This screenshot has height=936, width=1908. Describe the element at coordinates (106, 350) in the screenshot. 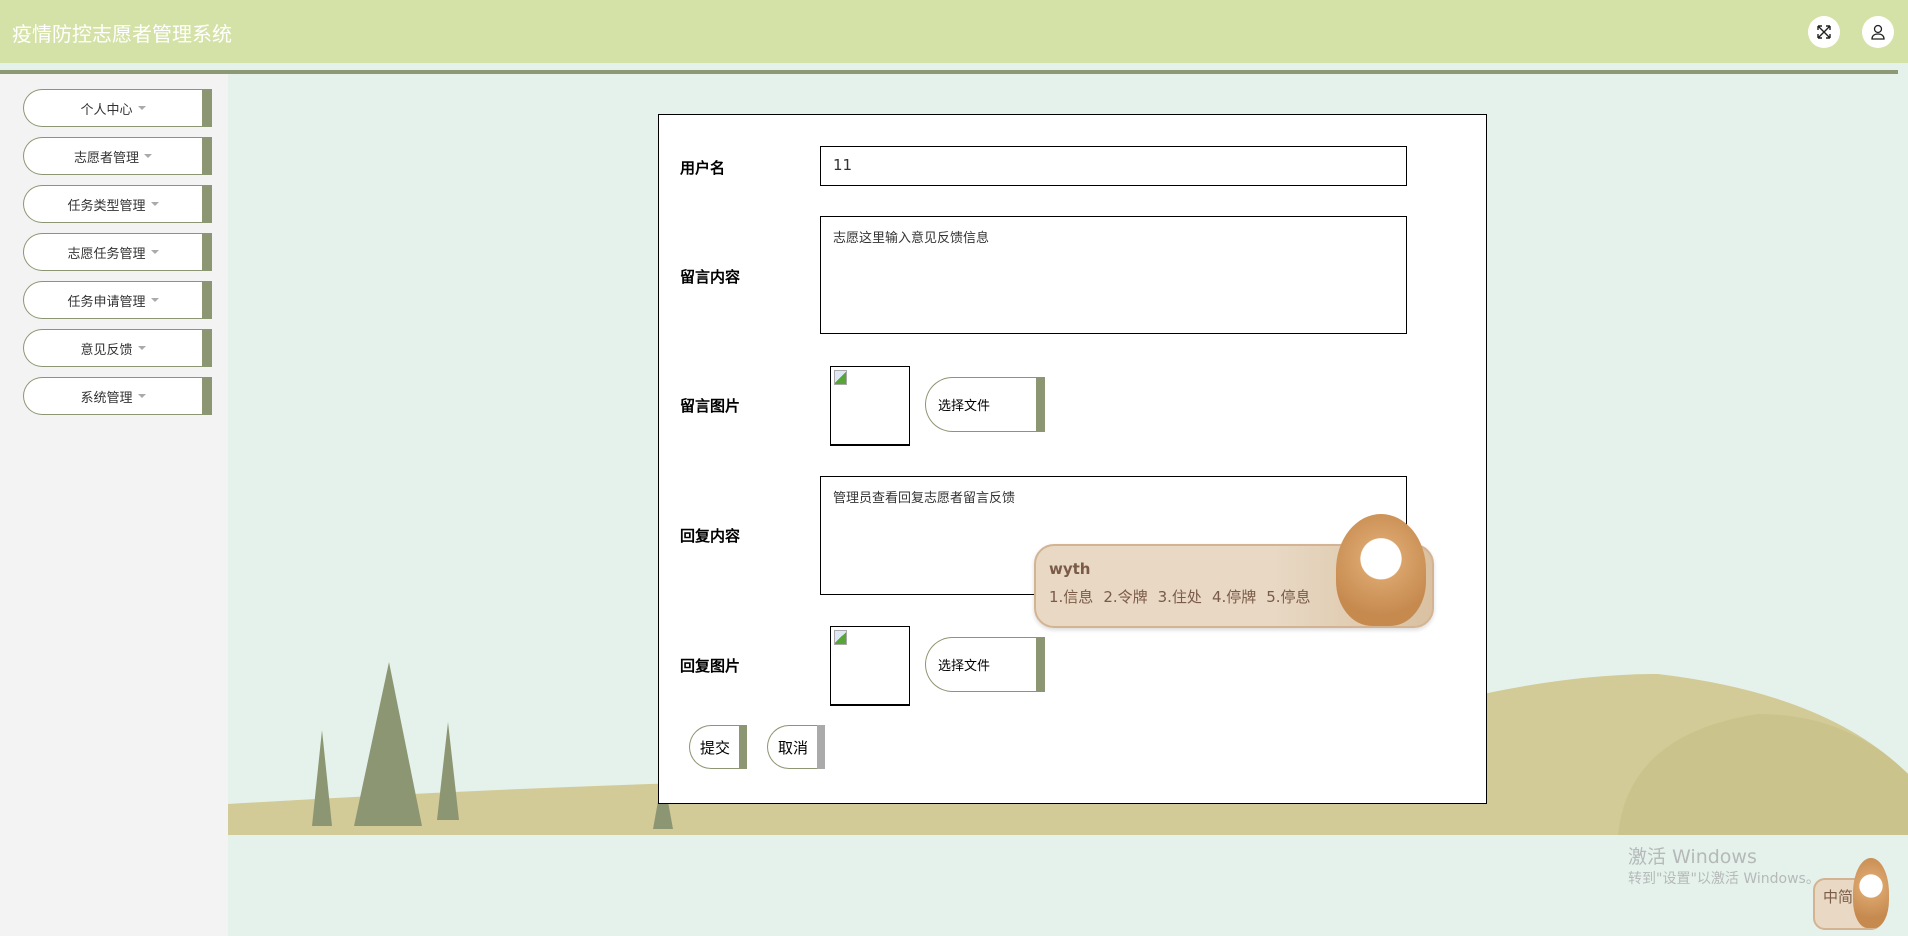

I see `menu-label: 意见反馈` at that location.